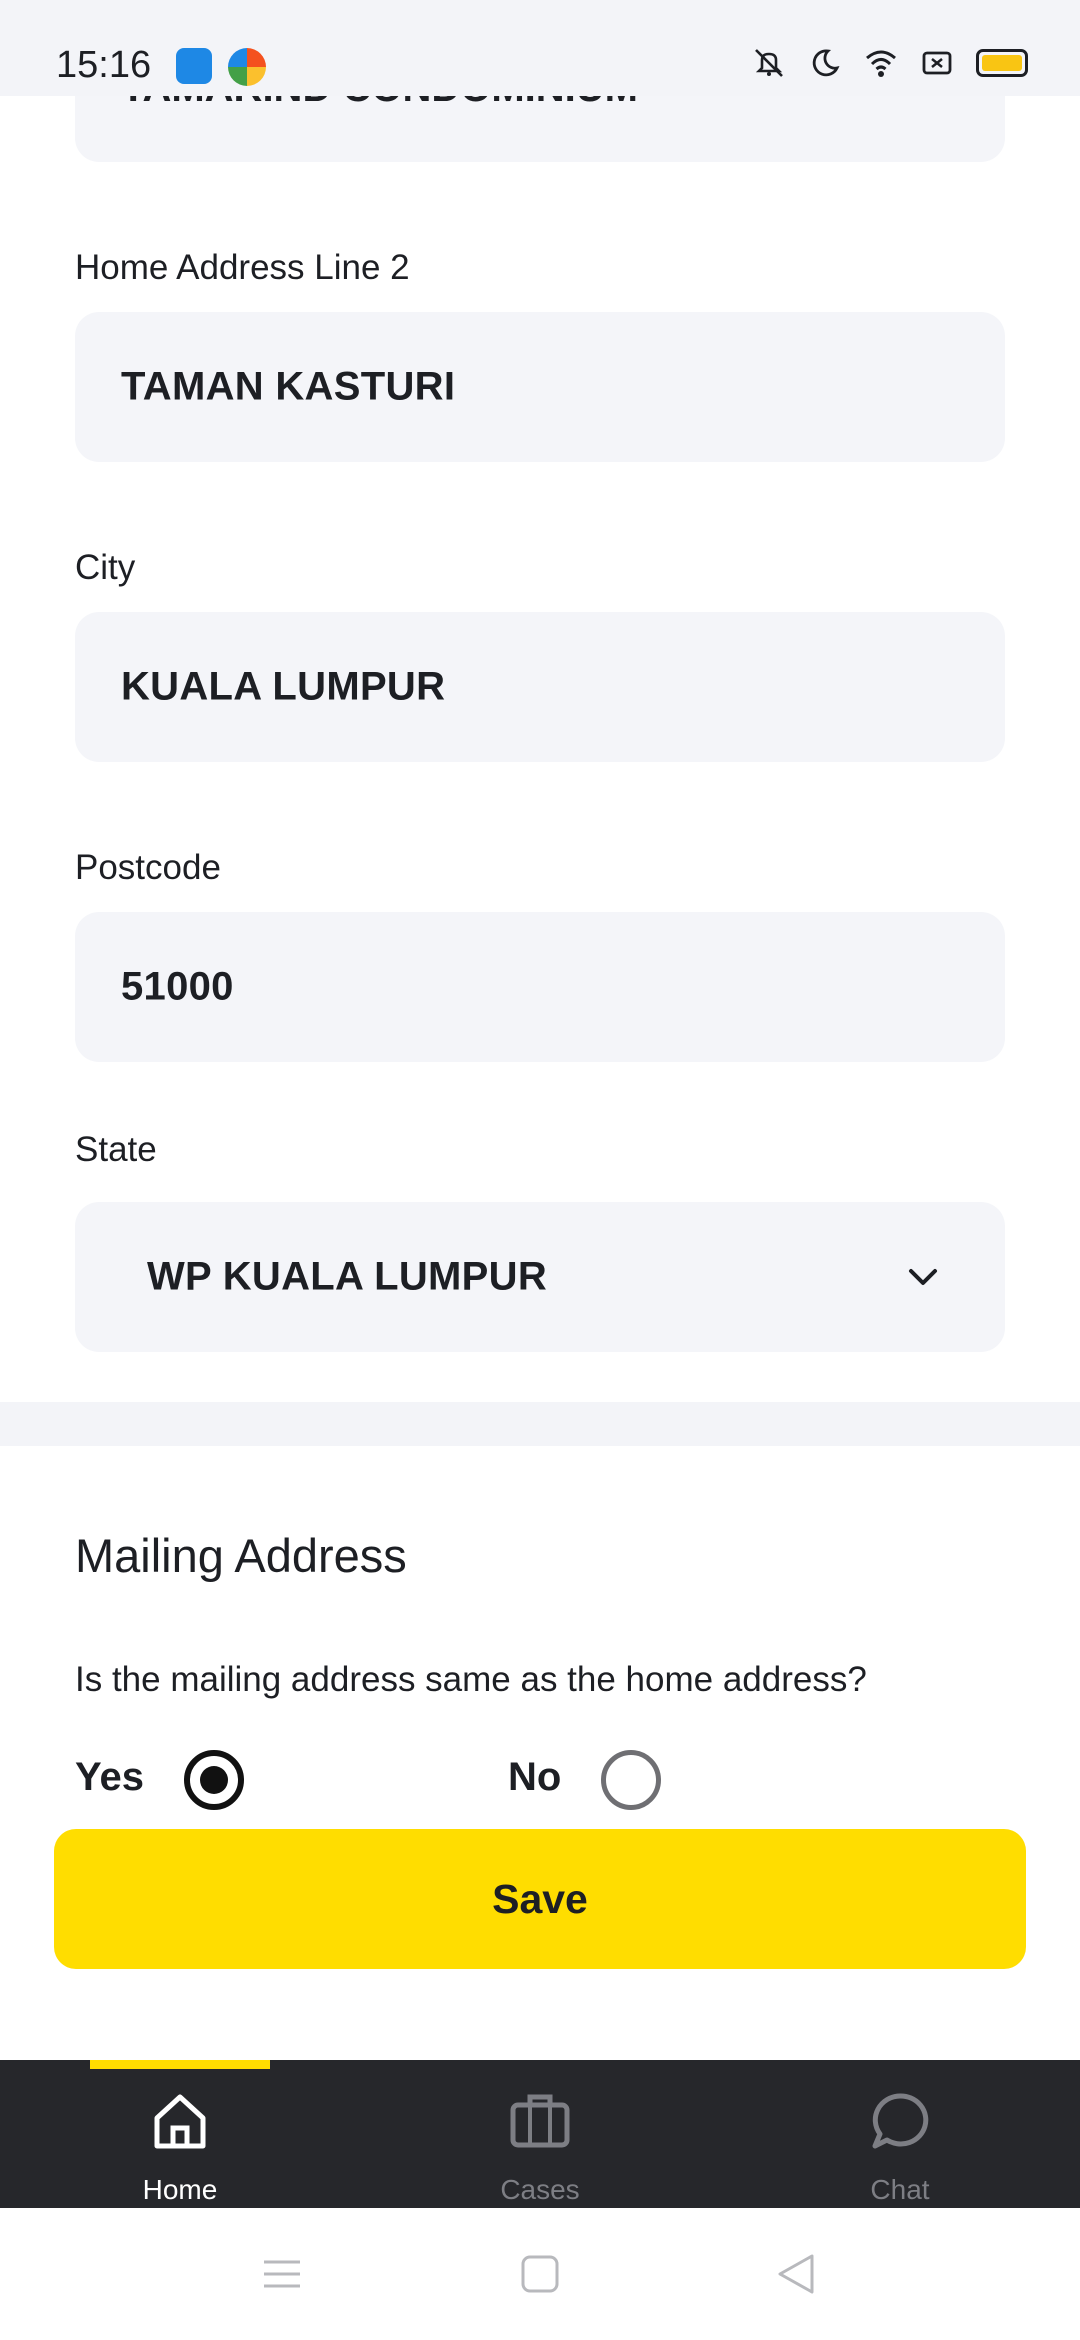 The image size is (1080, 2340). I want to click on radio-no, so click(631, 1780).